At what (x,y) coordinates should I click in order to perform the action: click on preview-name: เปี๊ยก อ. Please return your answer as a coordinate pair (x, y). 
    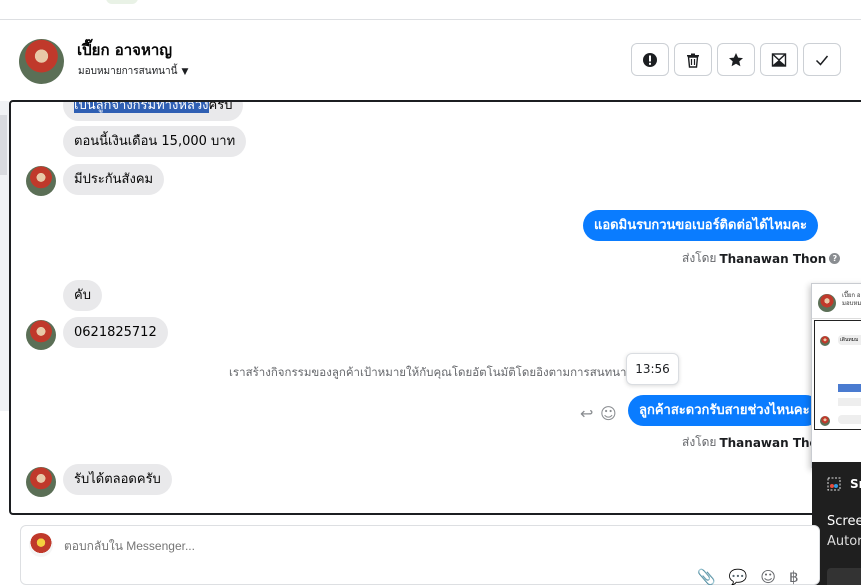
    Looking at the image, I should click on (851, 295).